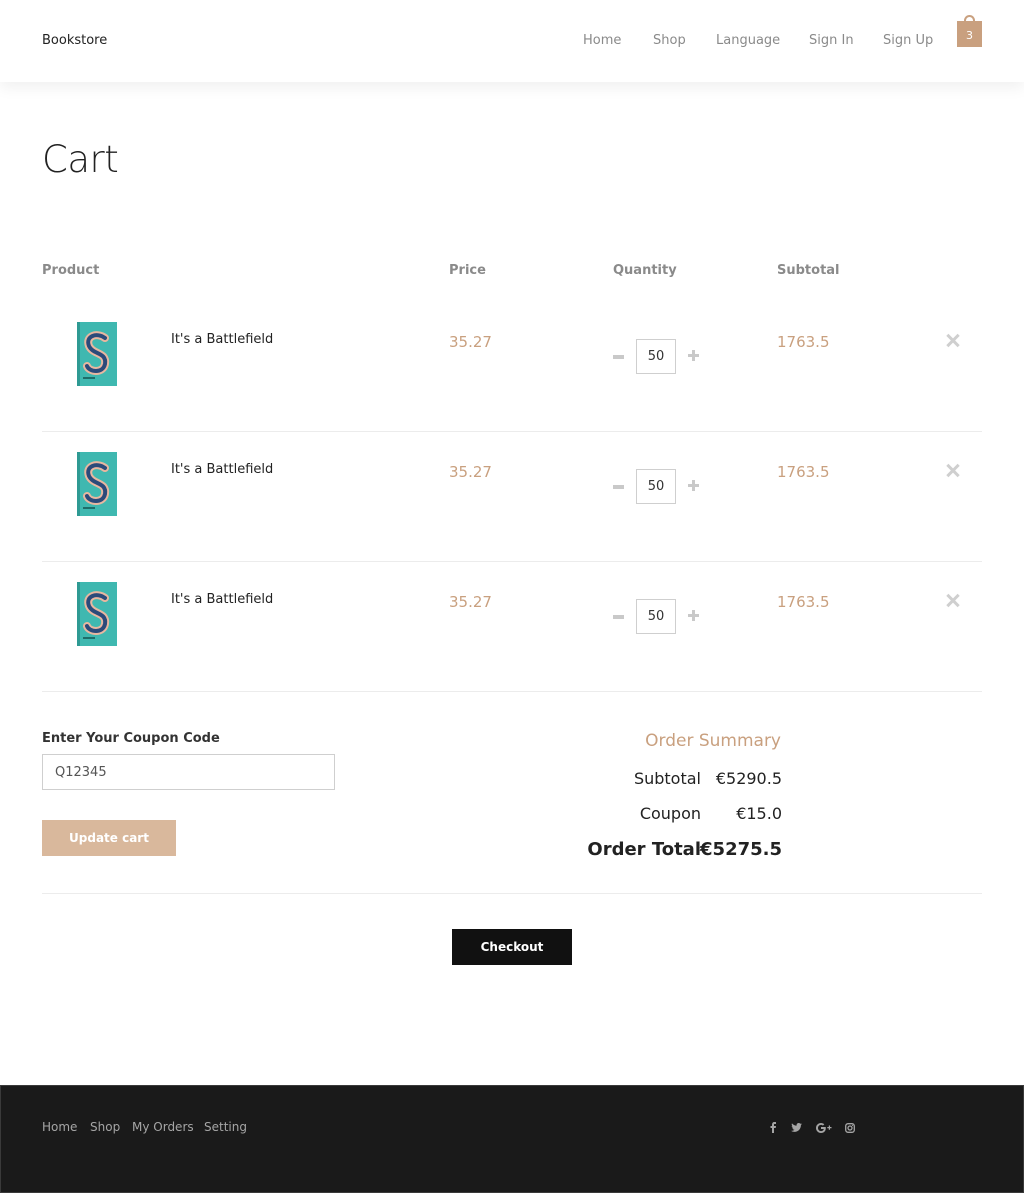 Image resolution: width=1024 pixels, height=1193 pixels. What do you see at coordinates (831, 40) in the screenshot?
I see `nav-sign-in: Sign In` at bounding box center [831, 40].